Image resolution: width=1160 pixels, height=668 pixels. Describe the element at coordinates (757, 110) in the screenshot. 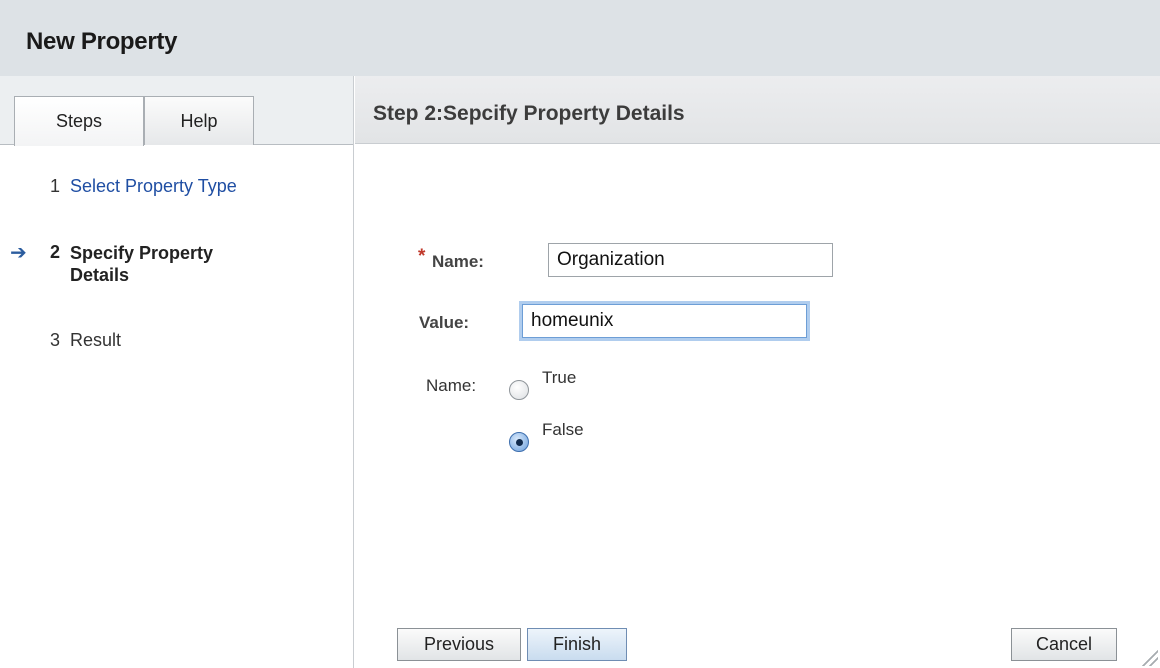

I see `step-header: Step 2:Sepcify Property Details` at that location.